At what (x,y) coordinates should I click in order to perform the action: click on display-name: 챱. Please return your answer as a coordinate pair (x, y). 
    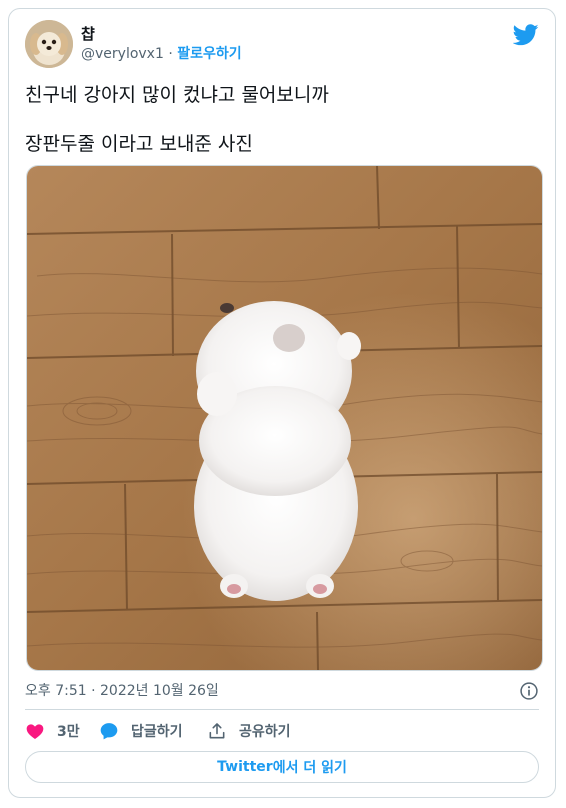
    Looking at the image, I should click on (161, 34).